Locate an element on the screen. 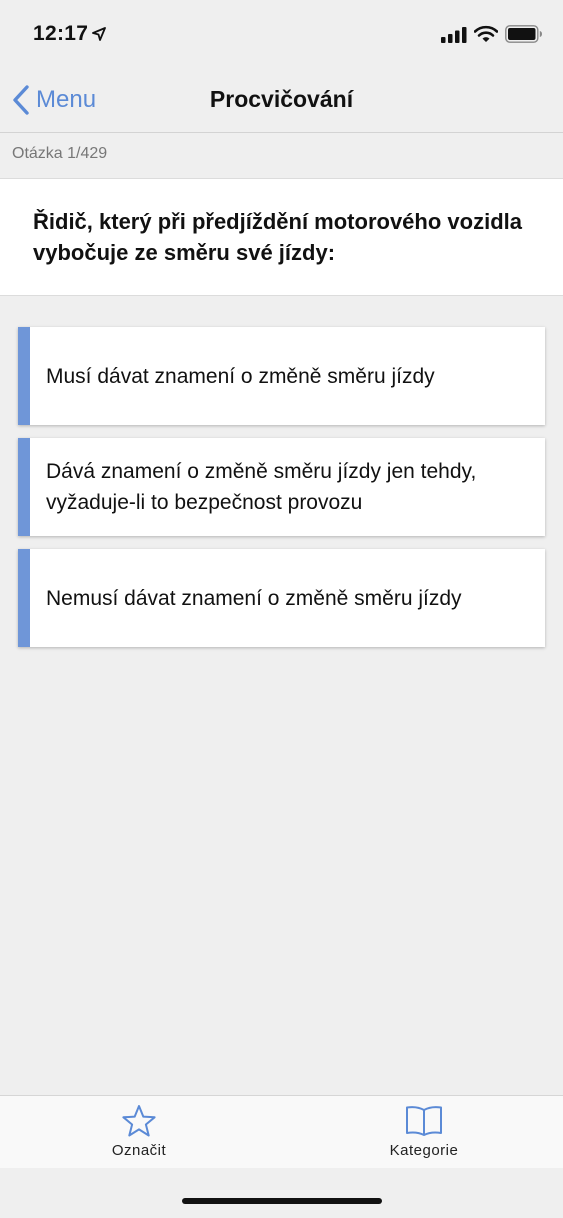  tab-categories: Kategorie is located at coordinates (424, 1134).